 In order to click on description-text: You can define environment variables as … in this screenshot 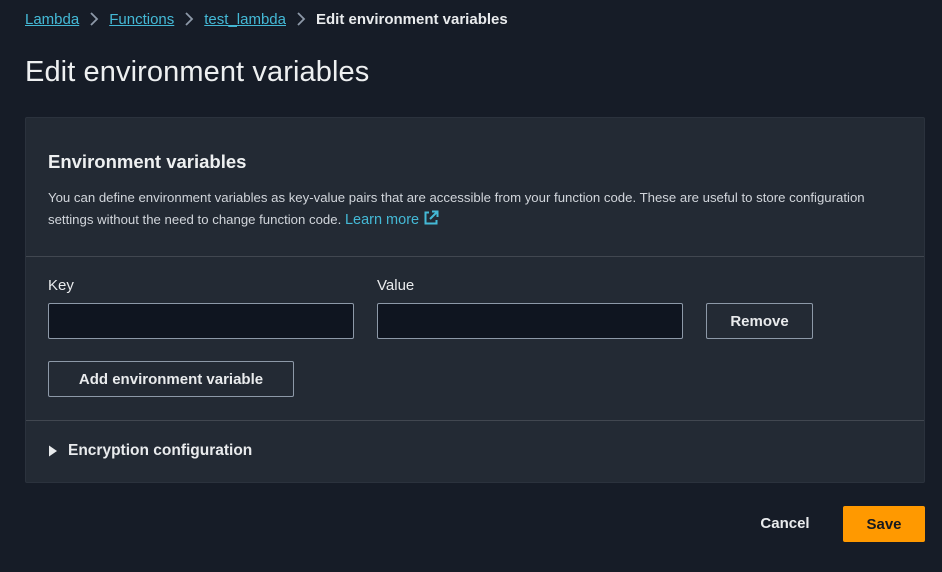, I will do `click(456, 208)`.